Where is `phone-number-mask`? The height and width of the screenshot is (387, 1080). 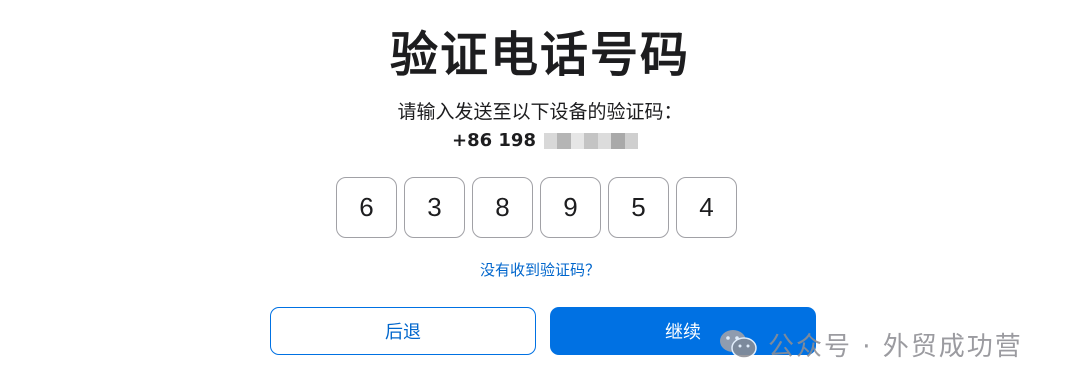
phone-number-mask is located at coordinates (590, 141).